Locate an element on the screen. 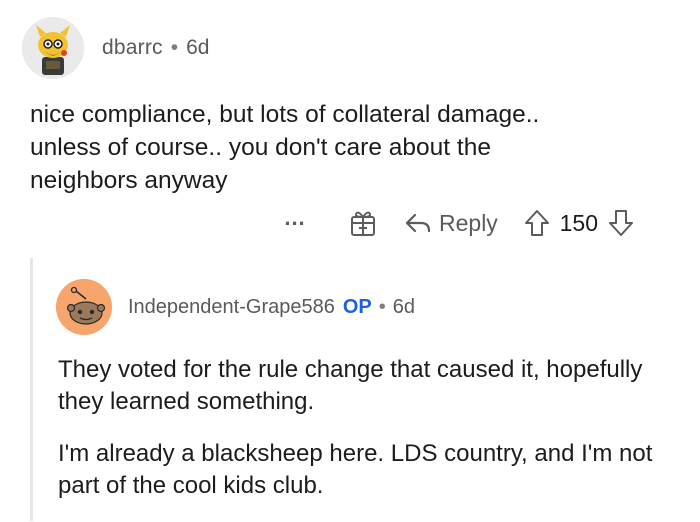 This screenshot has height=522, width=700. snoo-avatar-icon is located at coordinates (53, 48).